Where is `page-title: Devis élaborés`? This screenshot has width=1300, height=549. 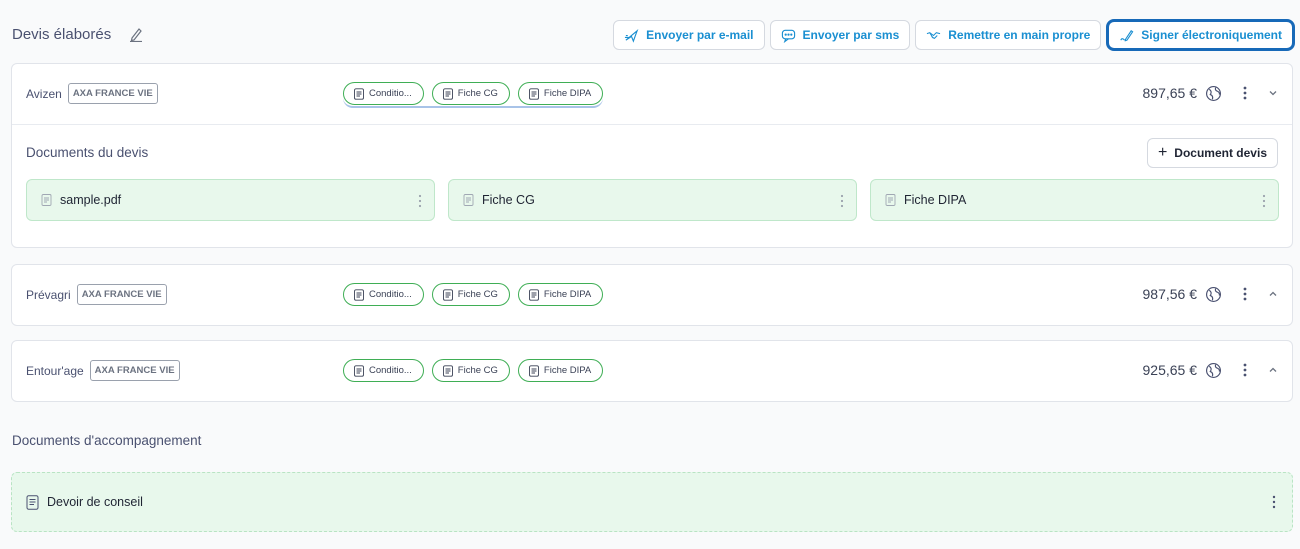
page-title: Devis élaborés is located at coordinates (62, 34).